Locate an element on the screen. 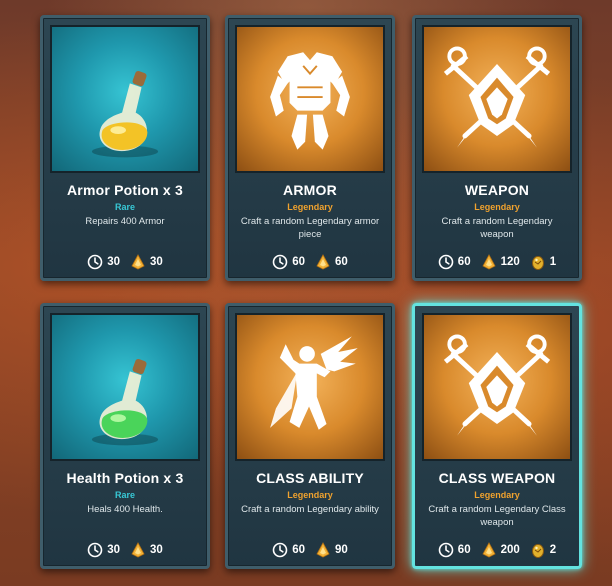  egg-cost: 1 is located at coordinates (543, 262).